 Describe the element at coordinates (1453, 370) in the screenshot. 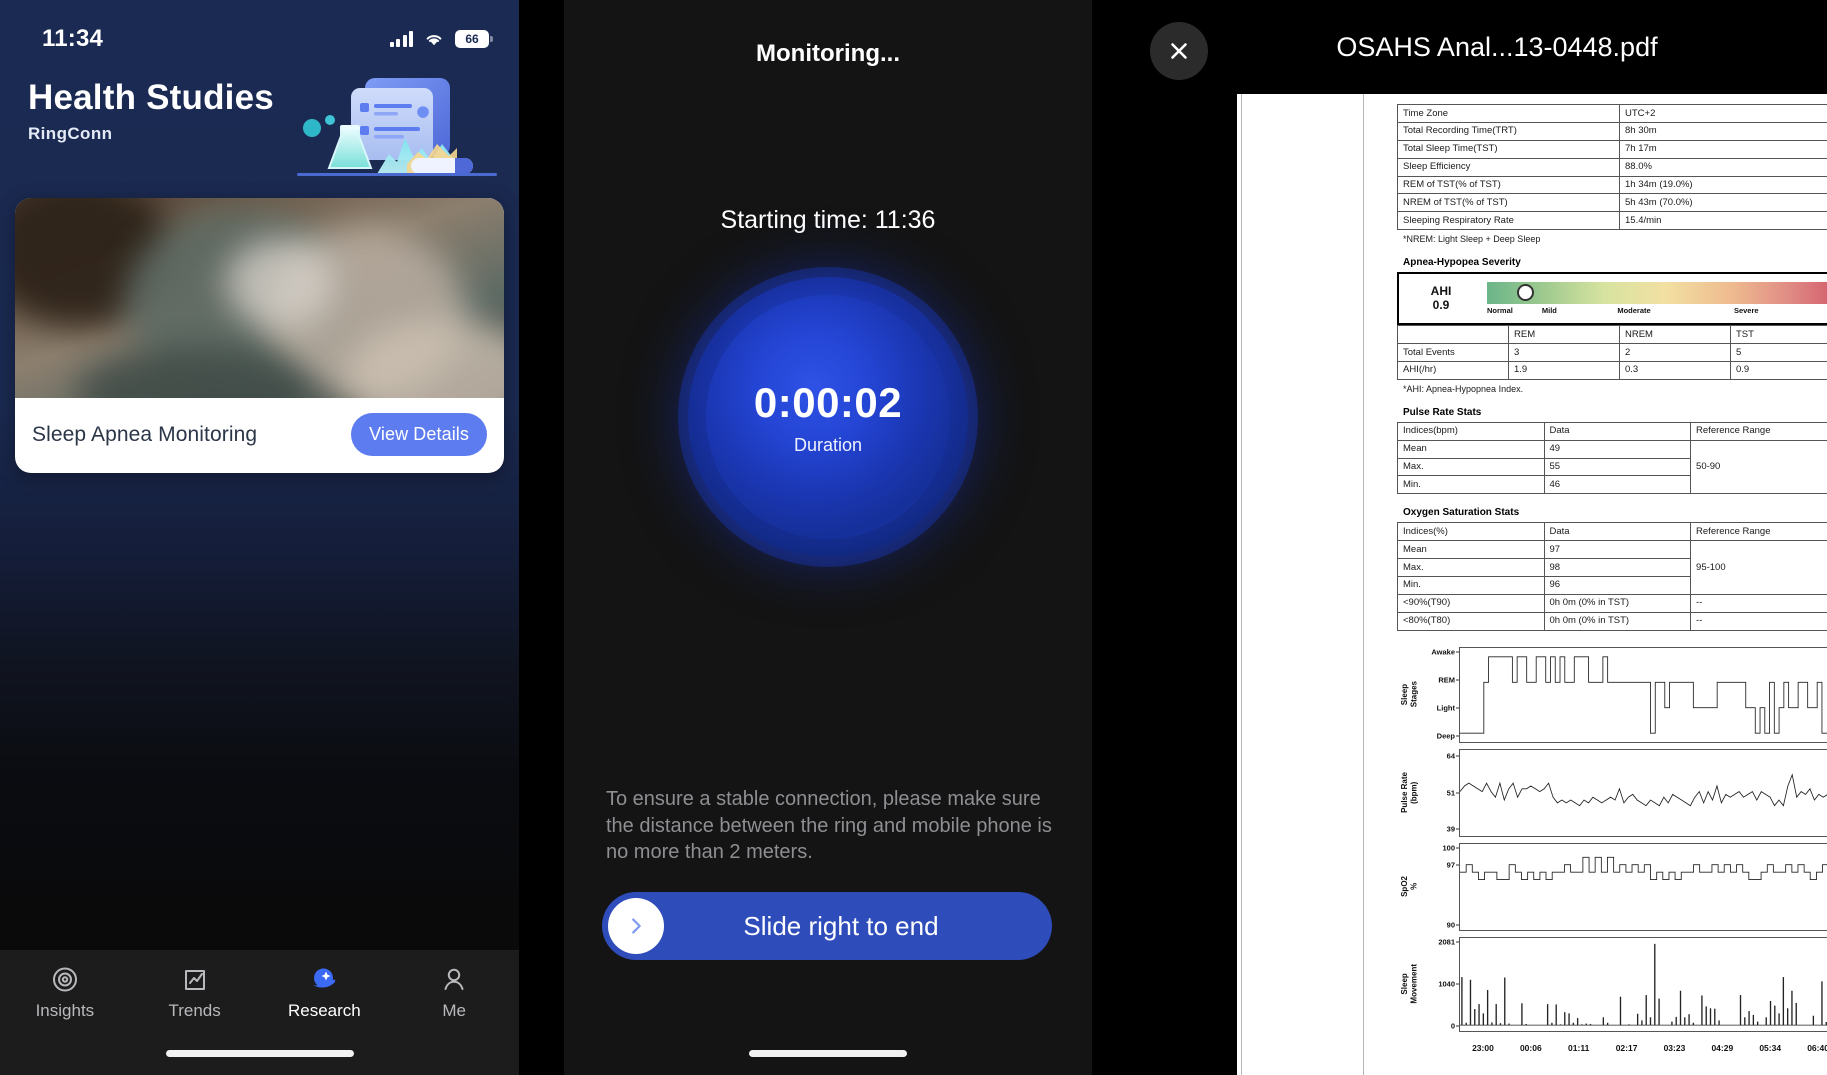

I see `cell-label: AHI(/hr)` at that location.